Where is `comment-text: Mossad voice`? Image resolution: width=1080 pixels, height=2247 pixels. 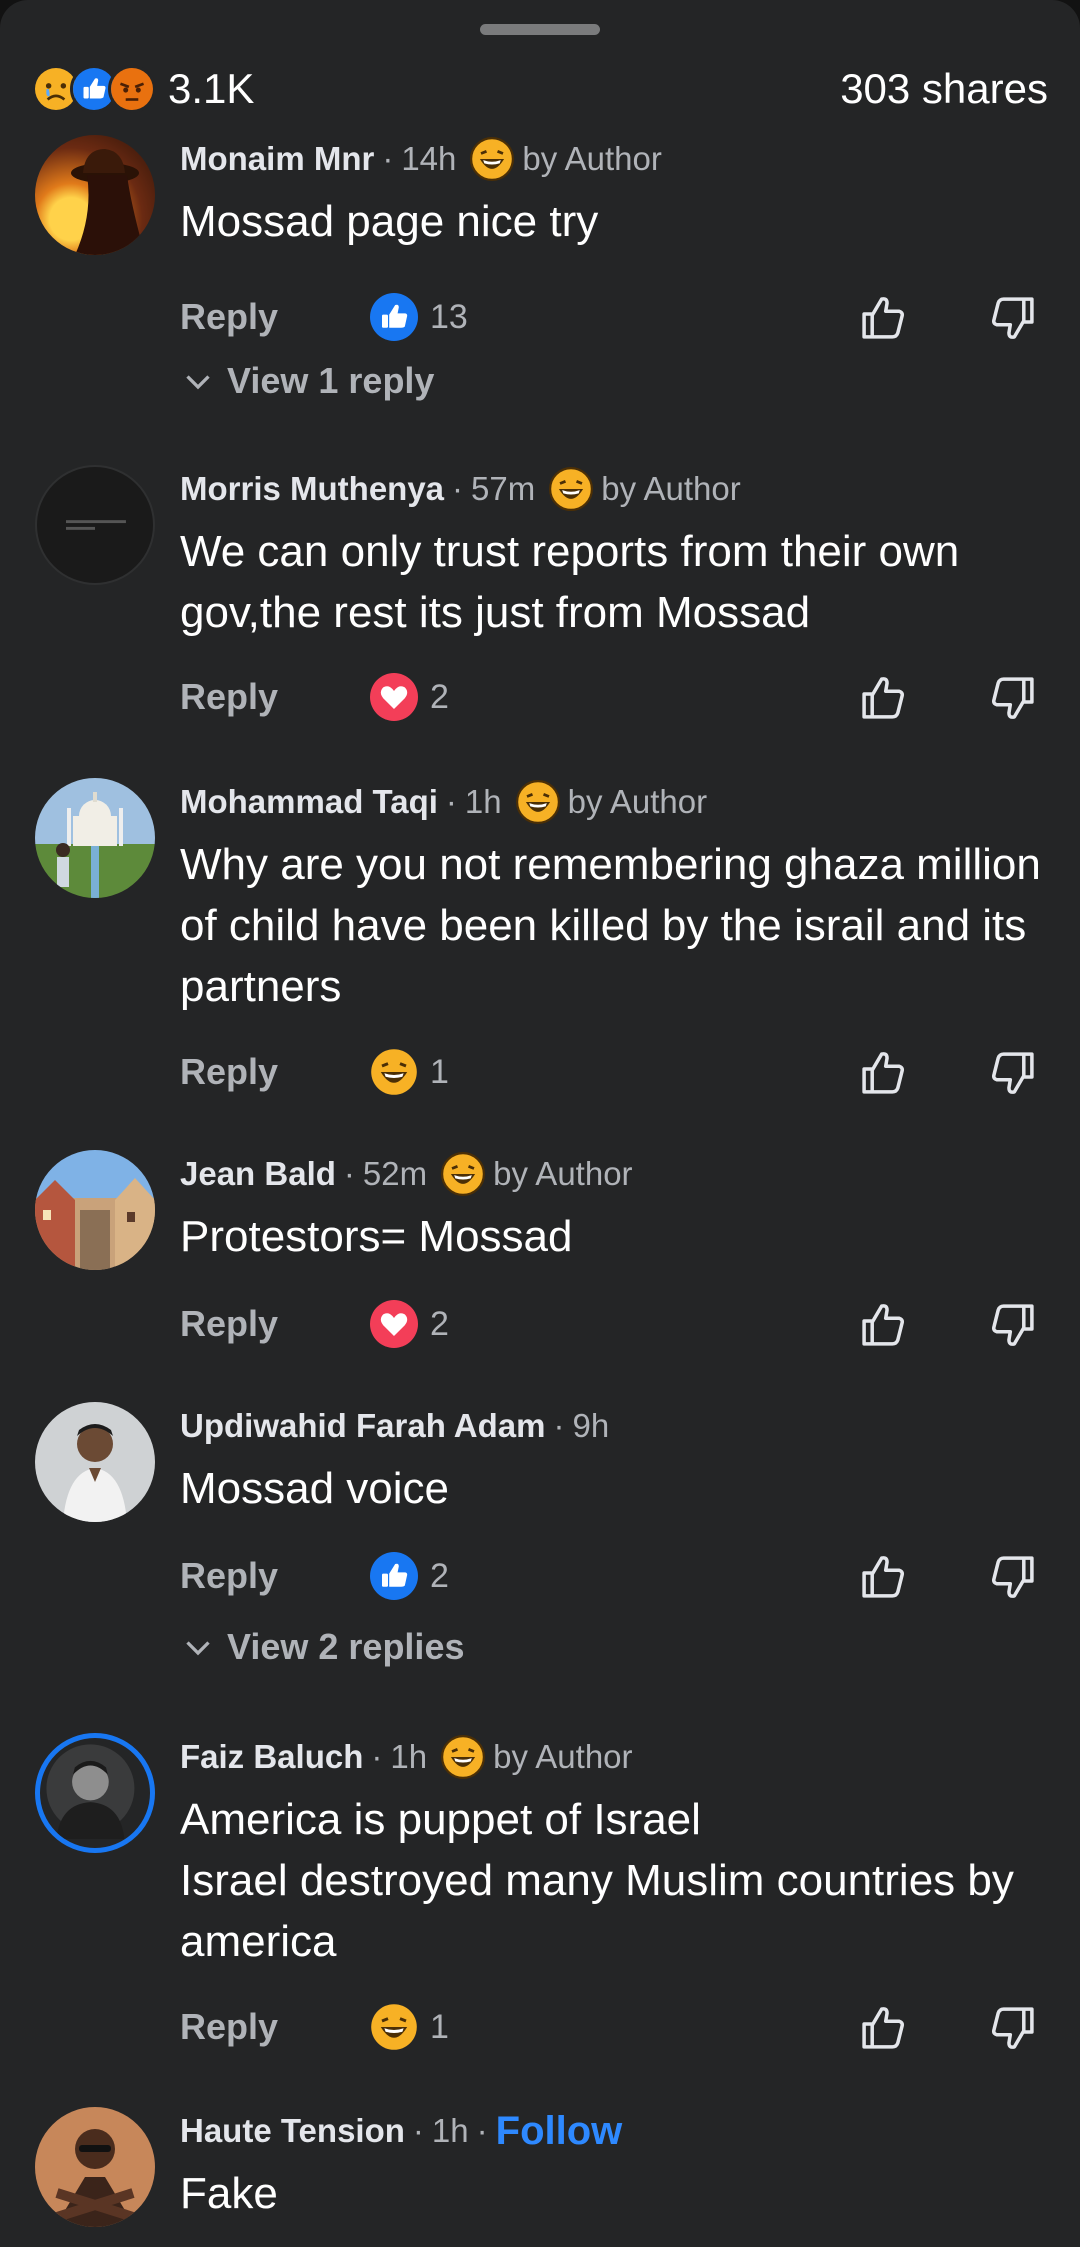 comment-text: Mossad voice is located at coordinates (315, 1488).